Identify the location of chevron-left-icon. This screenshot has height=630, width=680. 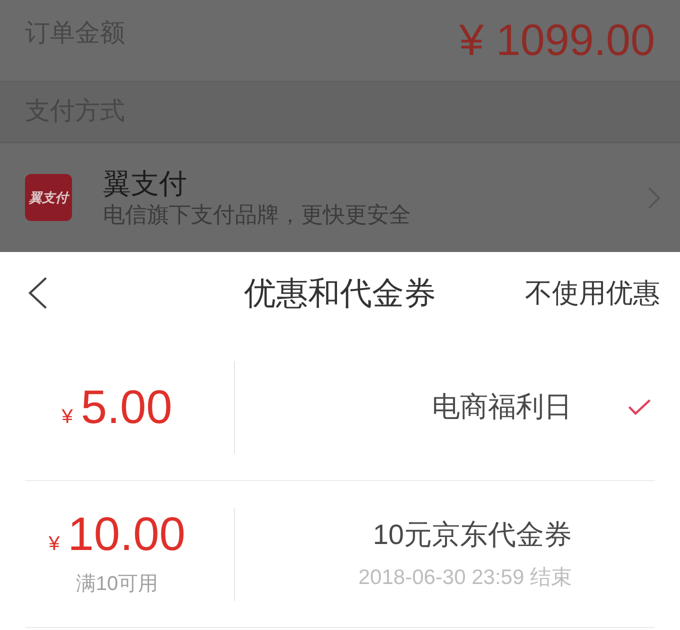
(38, 293).